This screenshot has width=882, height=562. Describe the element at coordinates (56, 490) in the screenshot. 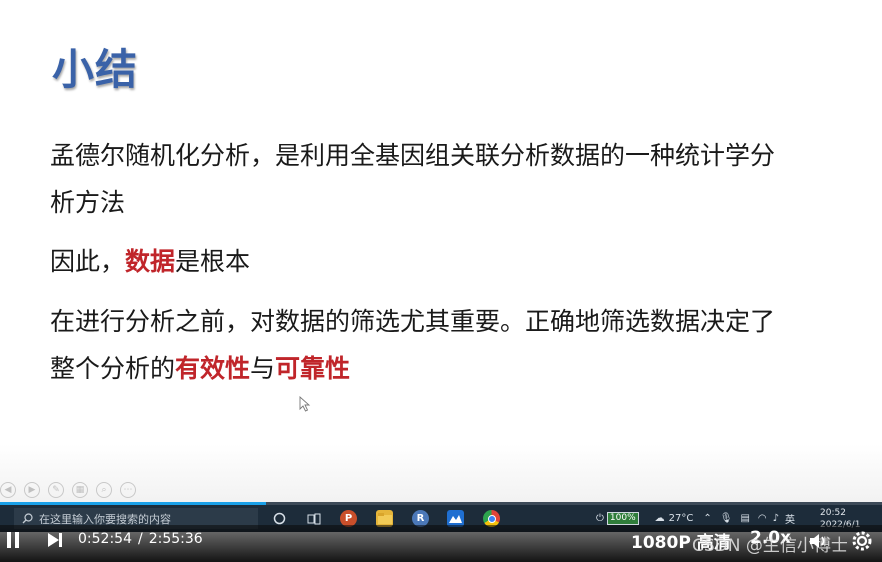

I see `pen-icon: ✎` at that location.